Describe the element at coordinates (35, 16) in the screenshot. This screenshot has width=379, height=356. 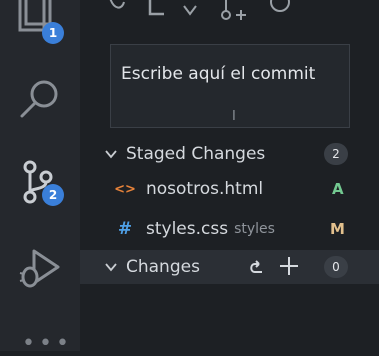
I see `files-icon` at that location.